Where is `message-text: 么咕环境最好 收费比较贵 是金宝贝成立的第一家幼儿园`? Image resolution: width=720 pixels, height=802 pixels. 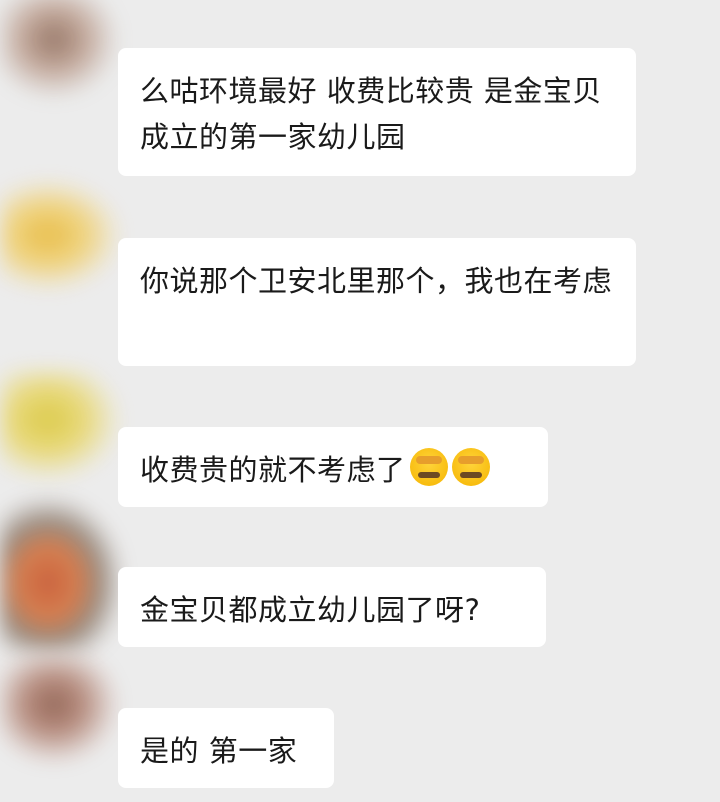 message-text: 么咕环境最好 收费比较贵 是金宝贝成立的第一家幼儿园 is located at coordinates (371, 114).